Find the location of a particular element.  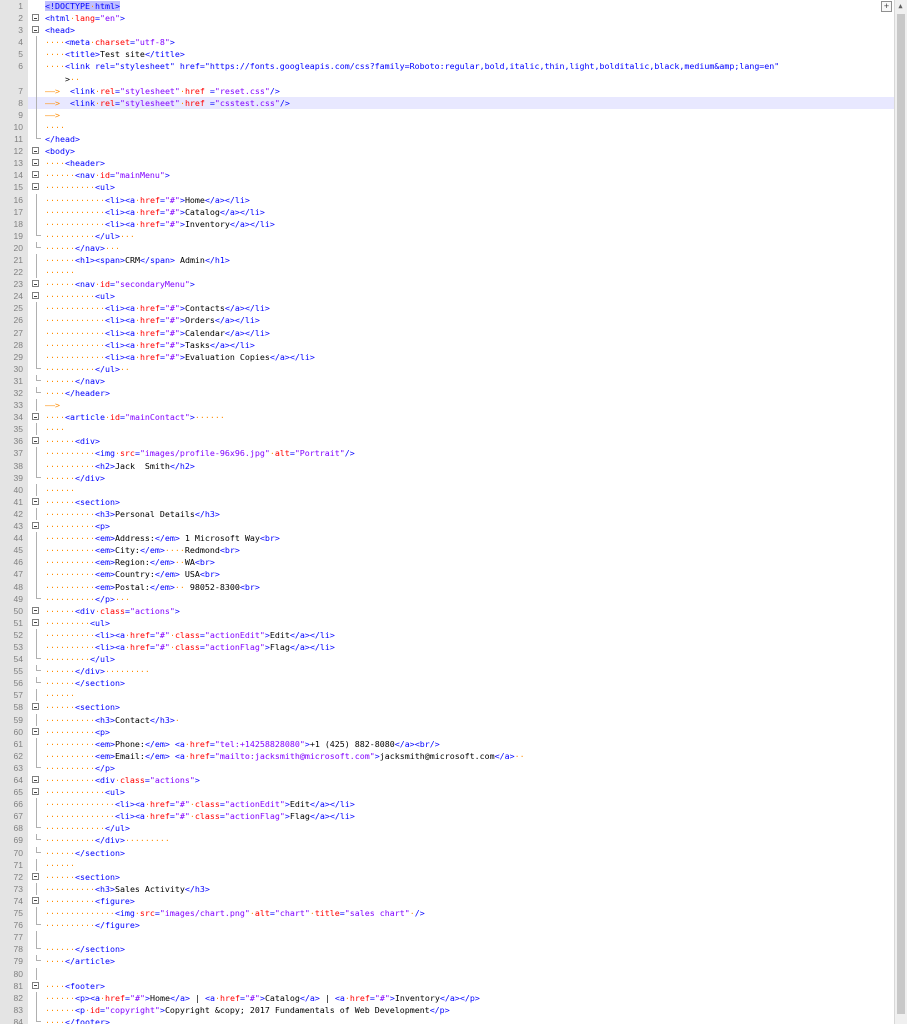

code-line: 10 ···· is located at coordinates (447, 127).